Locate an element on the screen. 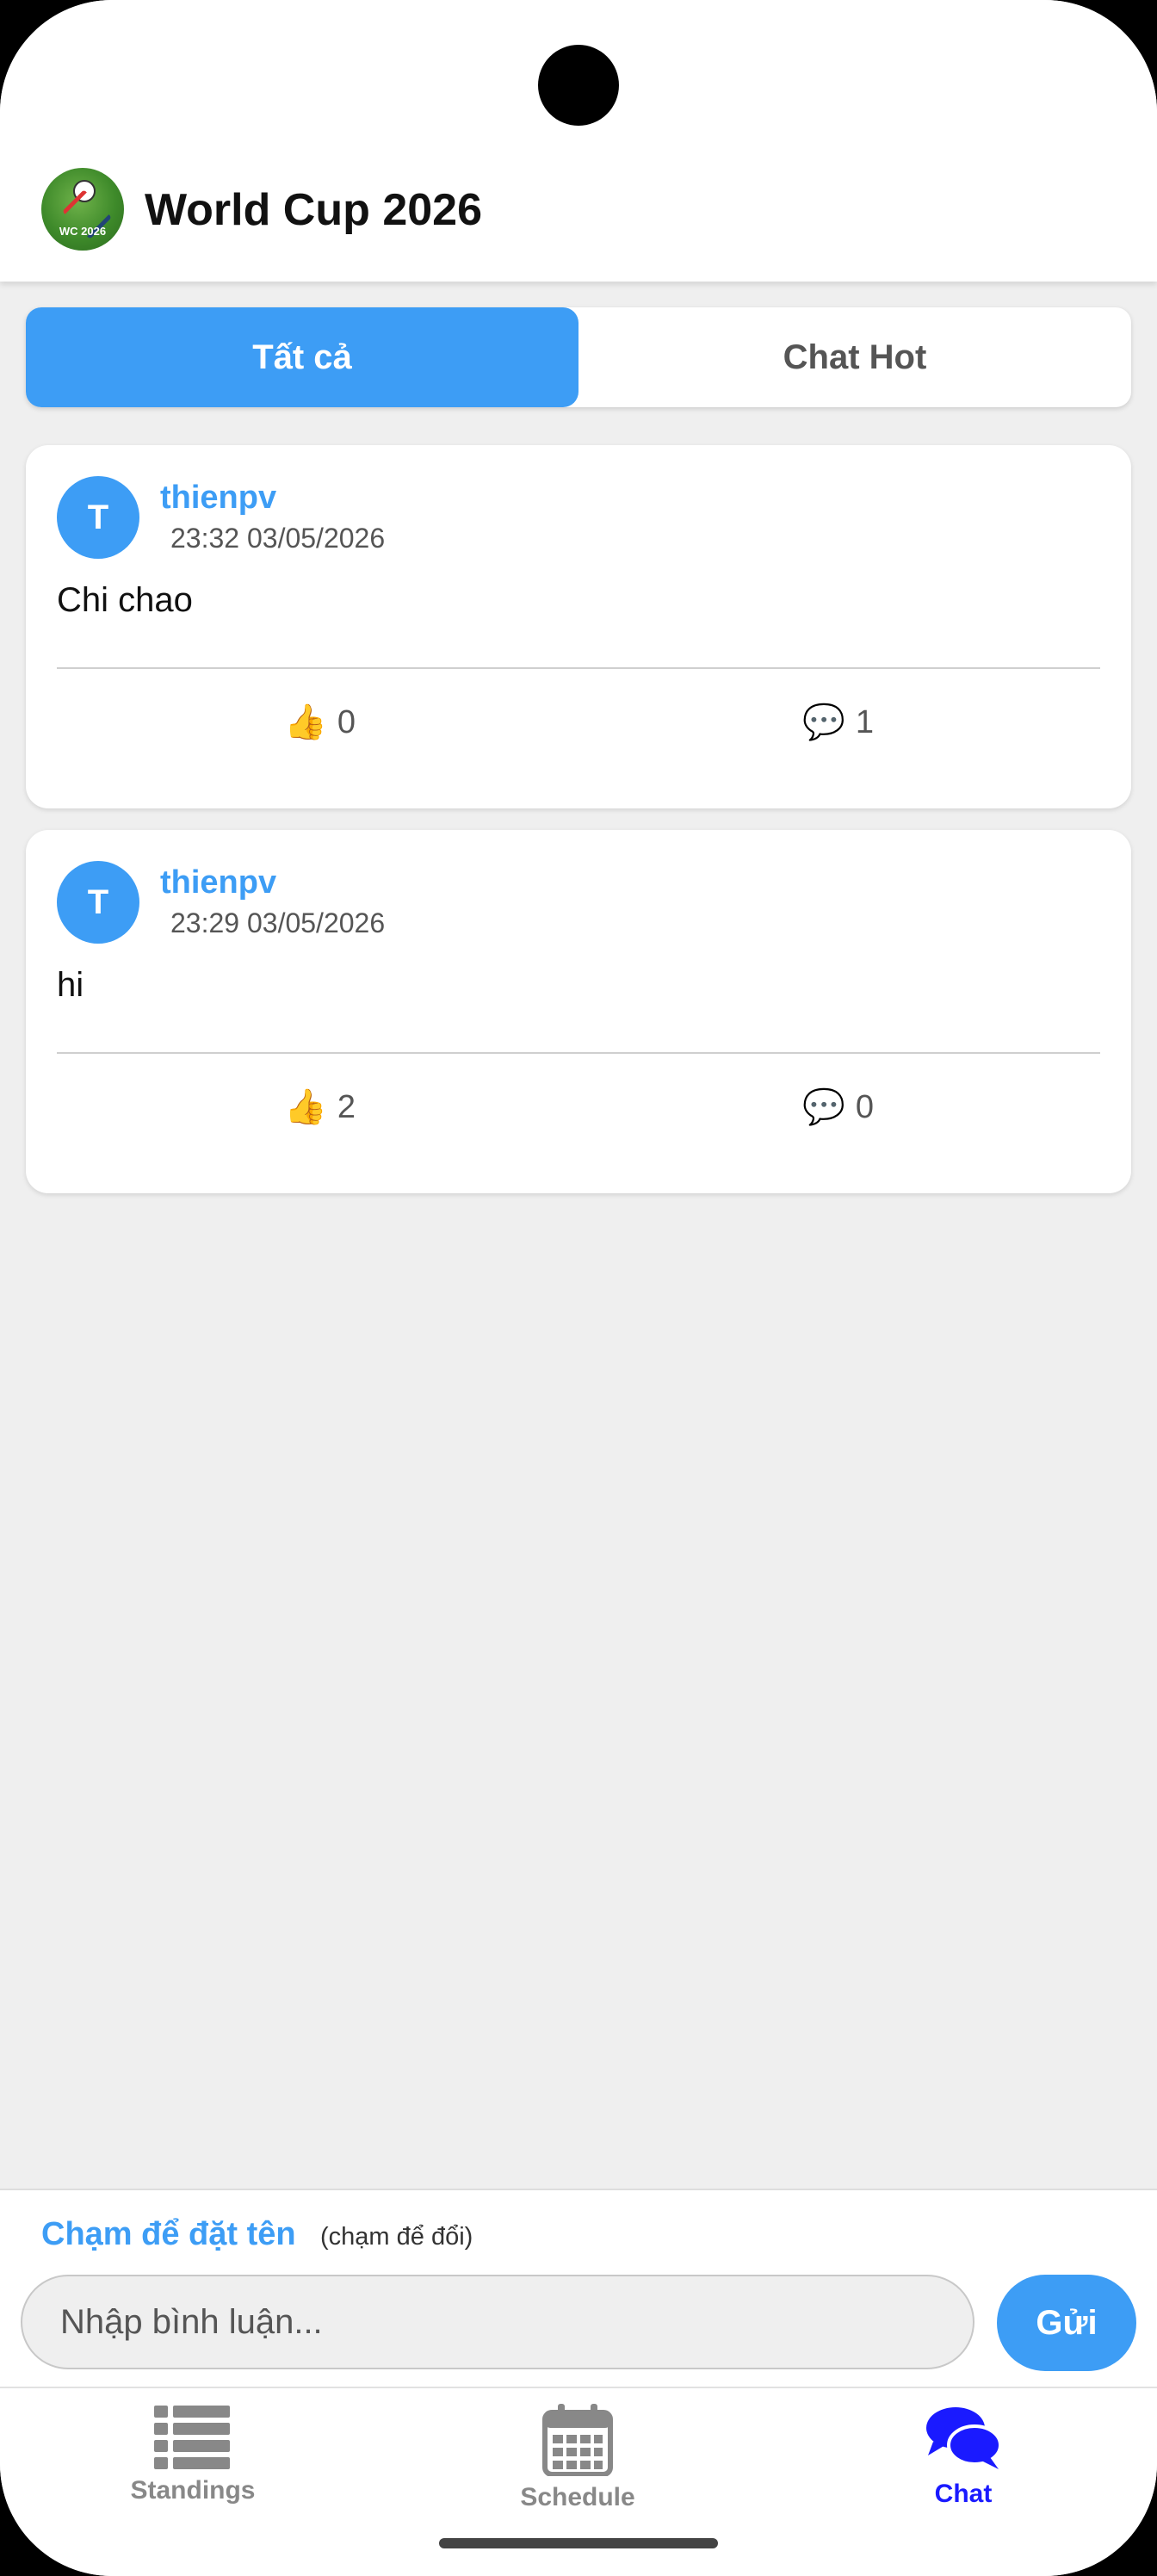  app-logo: WC 2026 is located at coordinates (82, 210).